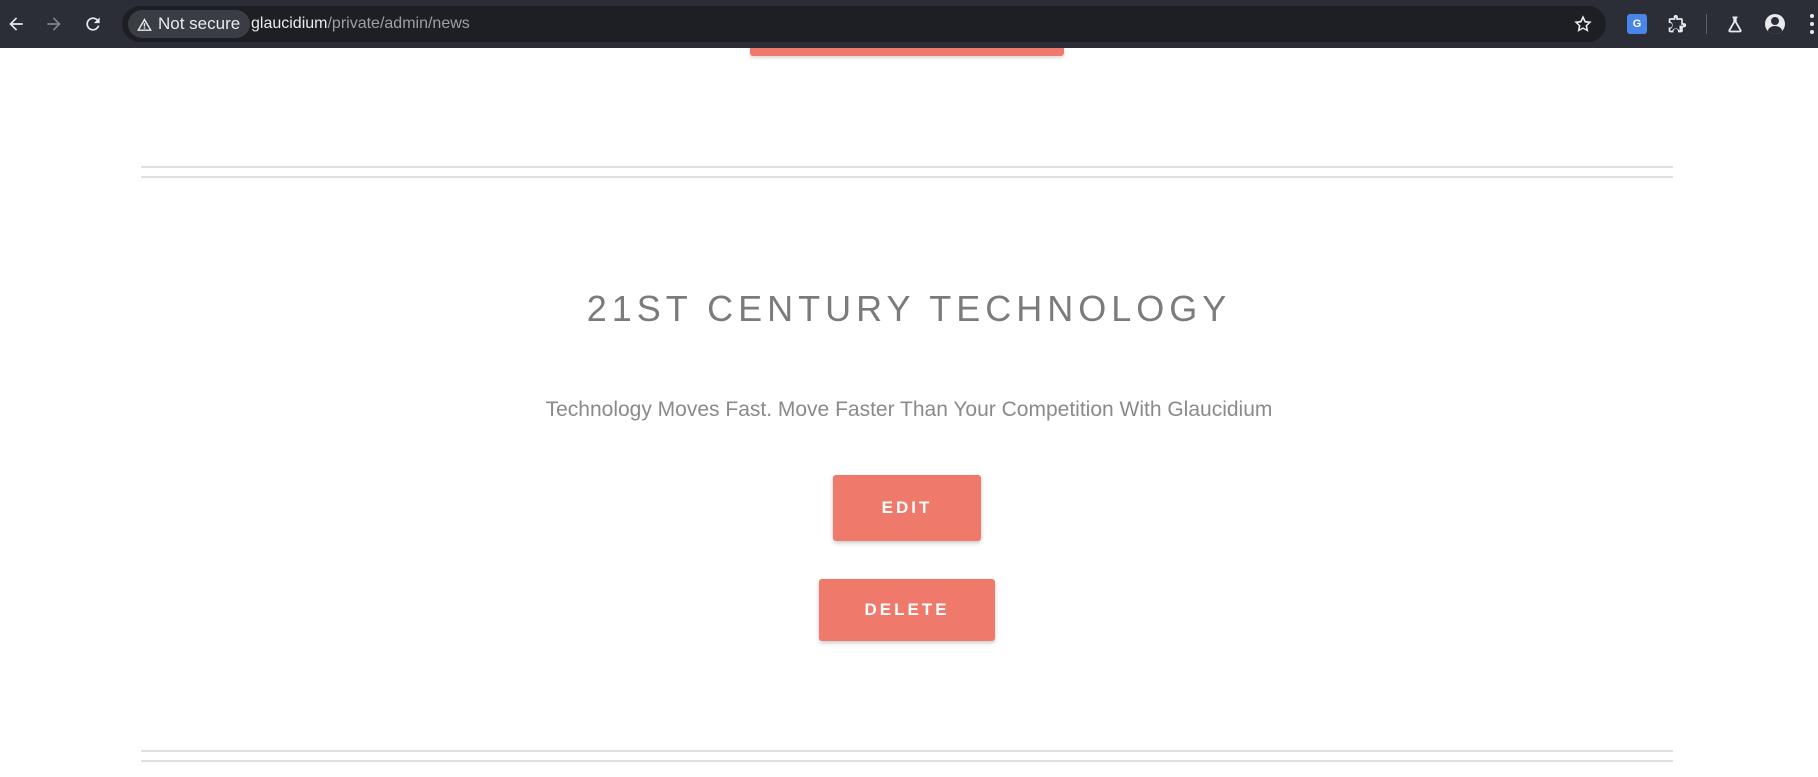 Image resolution: width=1818 pixels, height=777 pixels. I want to click on warning-icon, so click(144, 24).